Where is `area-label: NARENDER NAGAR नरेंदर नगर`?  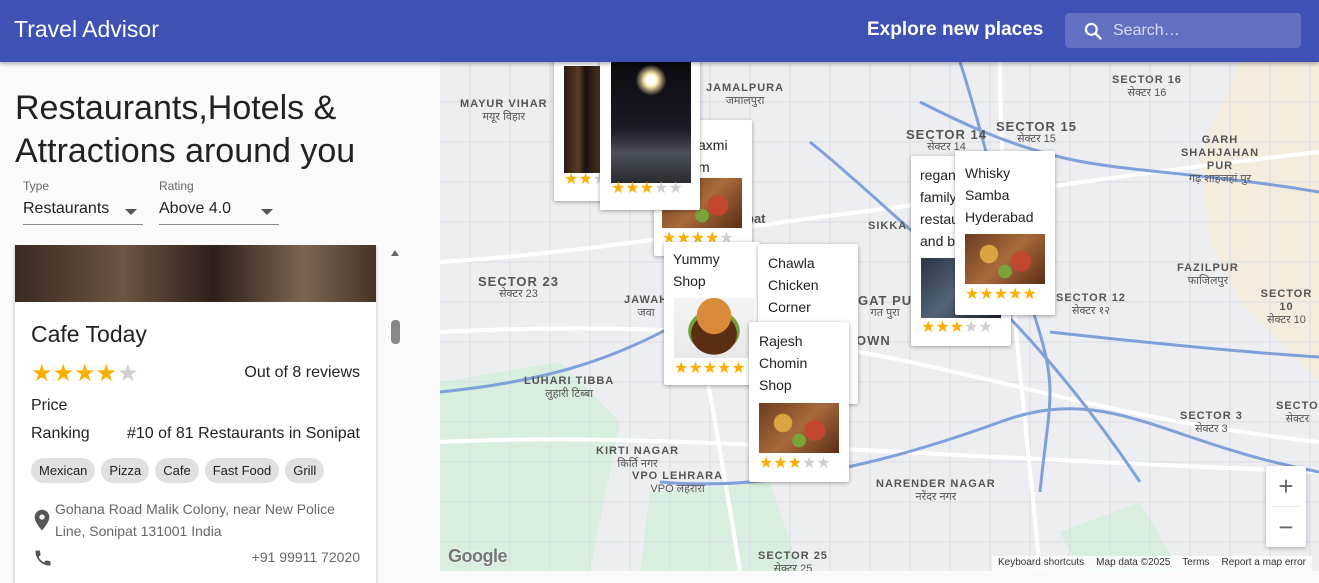 area-label: NARENDER NAGAR नरेंदर नगर is located at coordinates (936, 490).